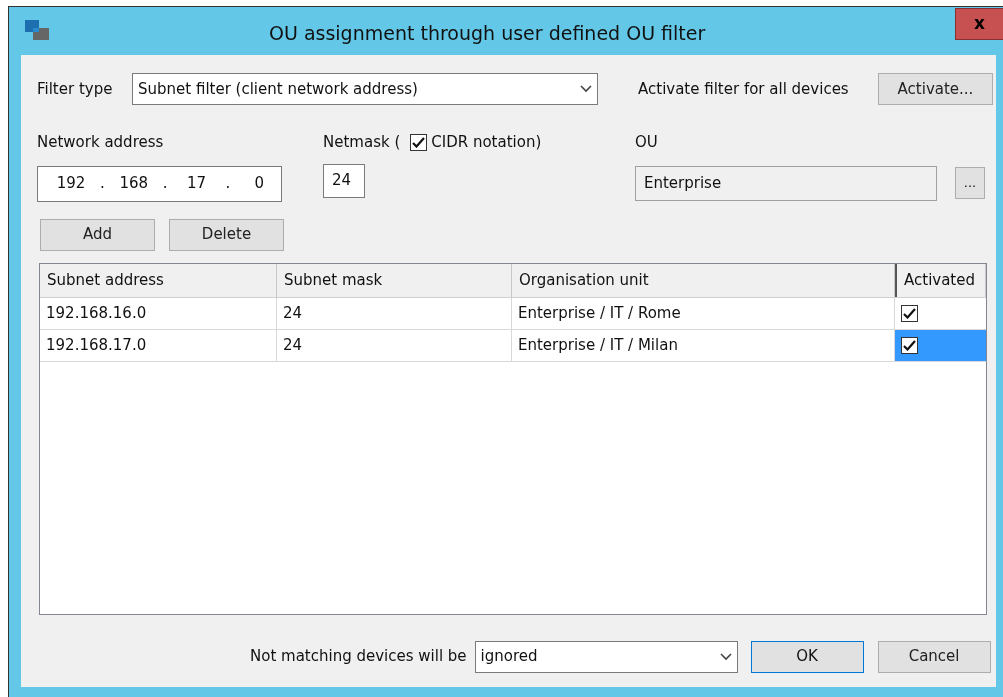 The height and width of the screenshot is (697, 1003). Describe the element at coordinates (647, 142) in the screenshot. I see `ou-label: OU` at that location.